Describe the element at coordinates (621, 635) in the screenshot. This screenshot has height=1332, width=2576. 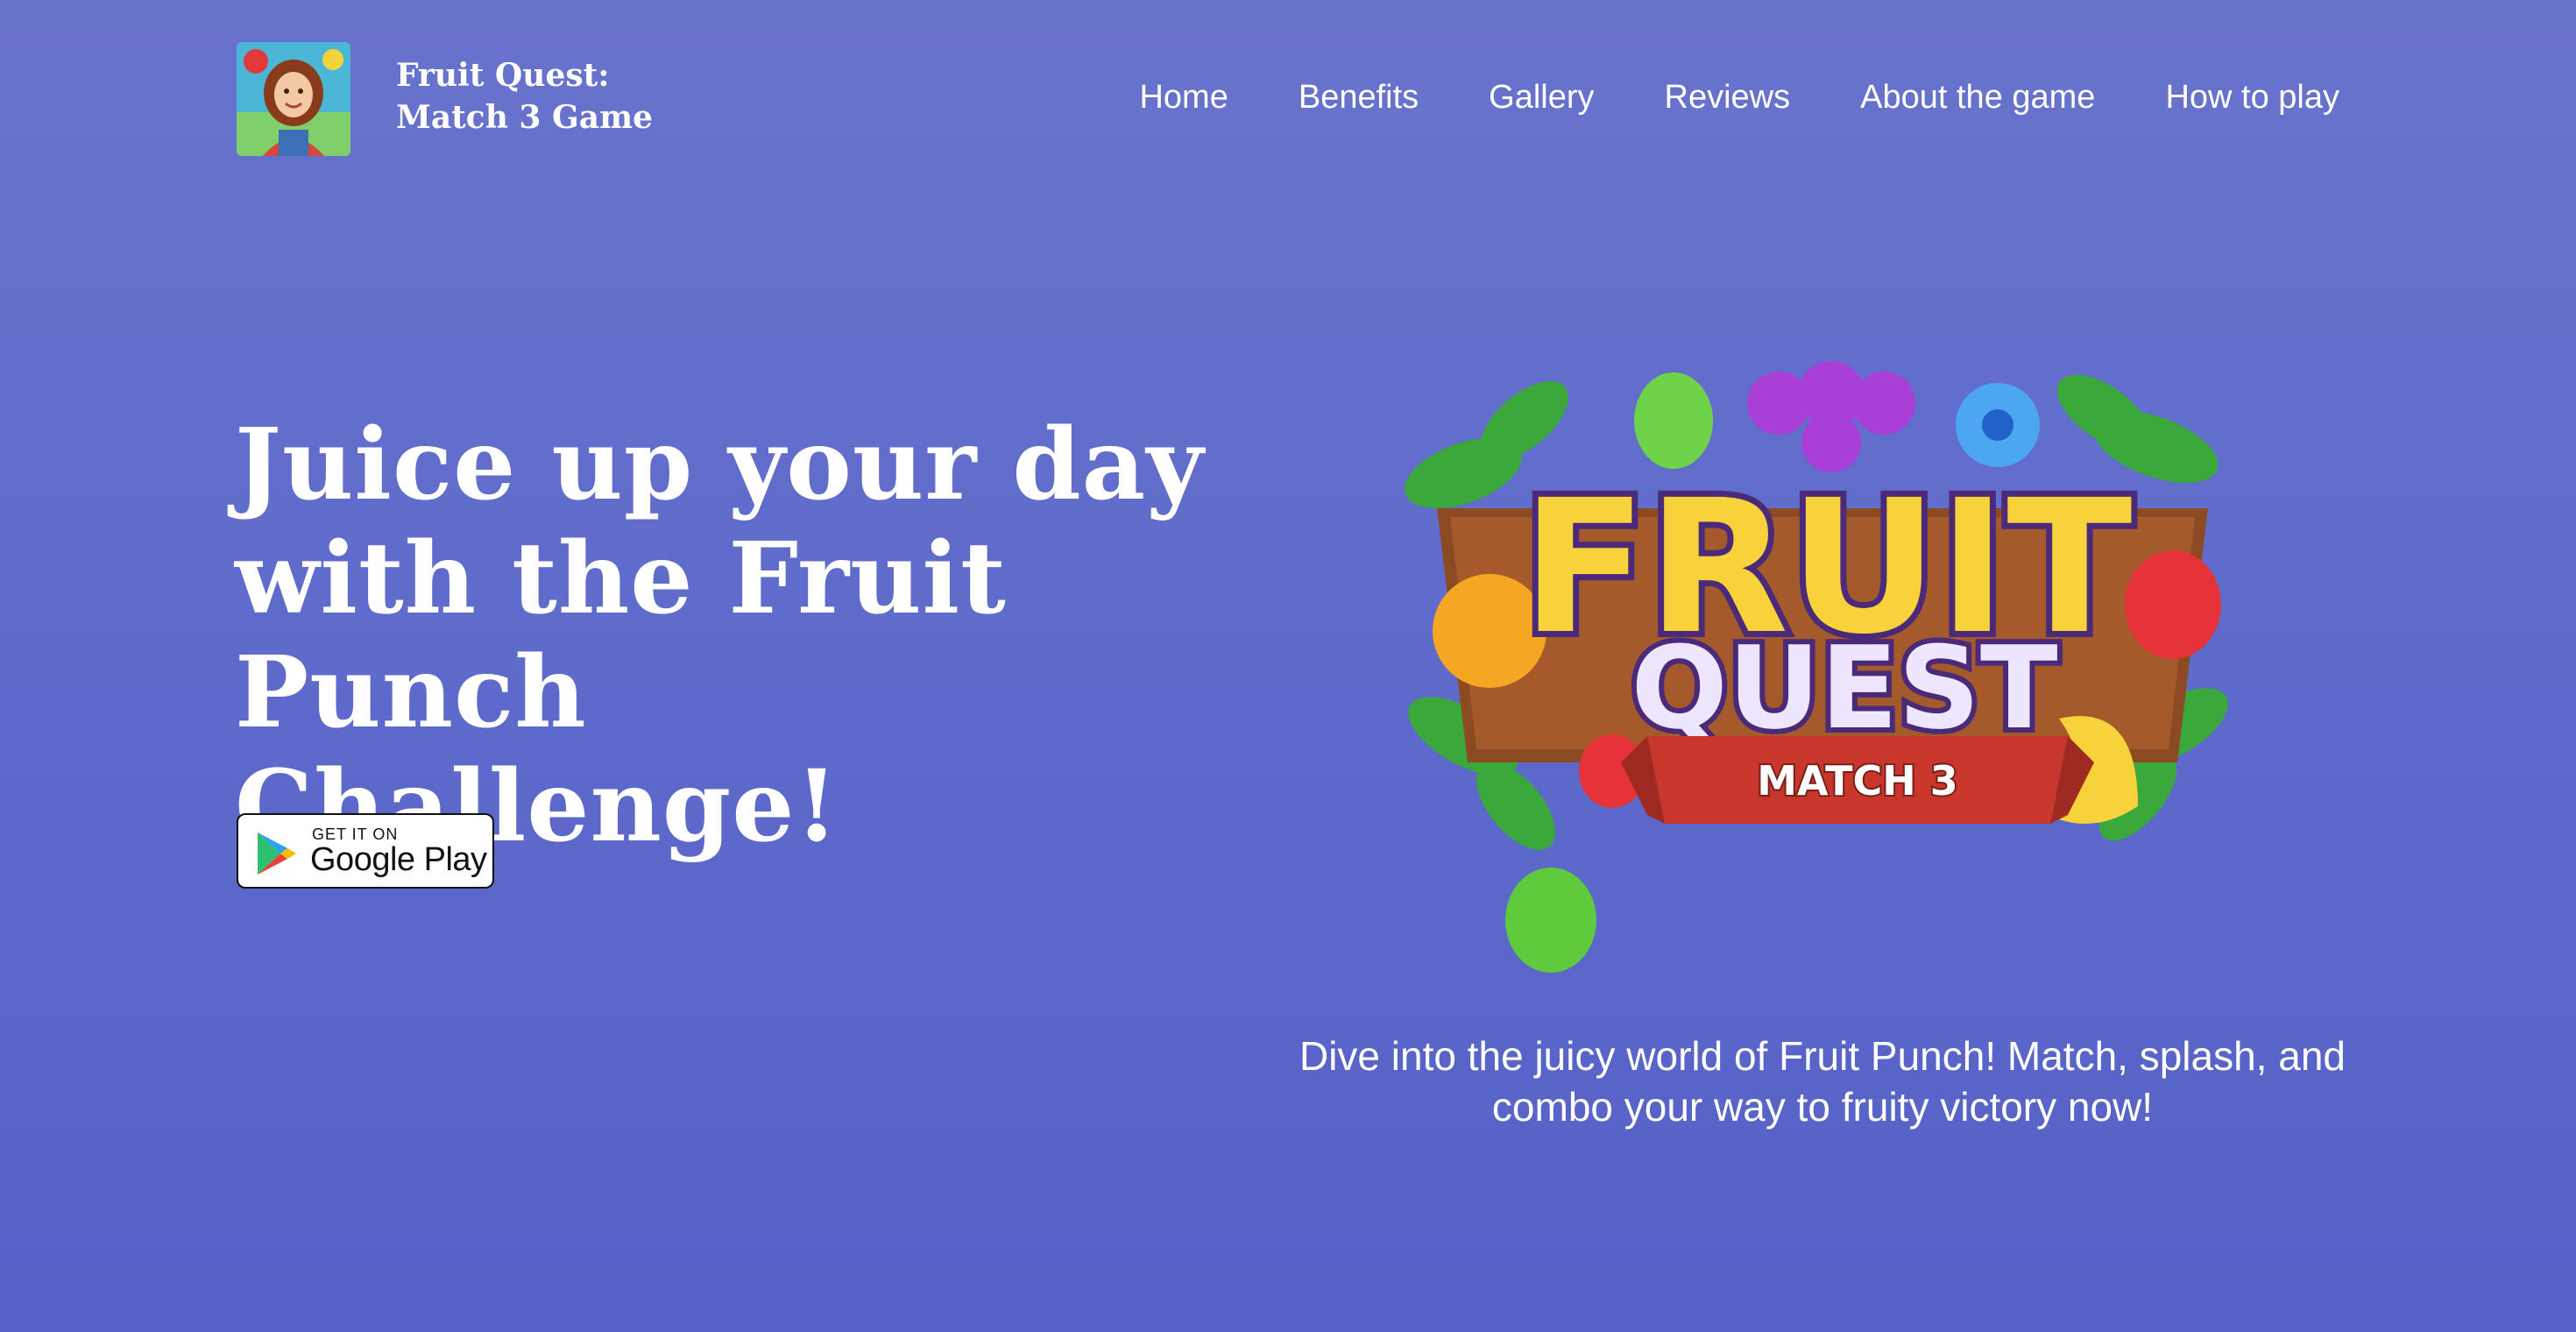
I see `hero-title-line2: with the Fruit Punch` at that location.